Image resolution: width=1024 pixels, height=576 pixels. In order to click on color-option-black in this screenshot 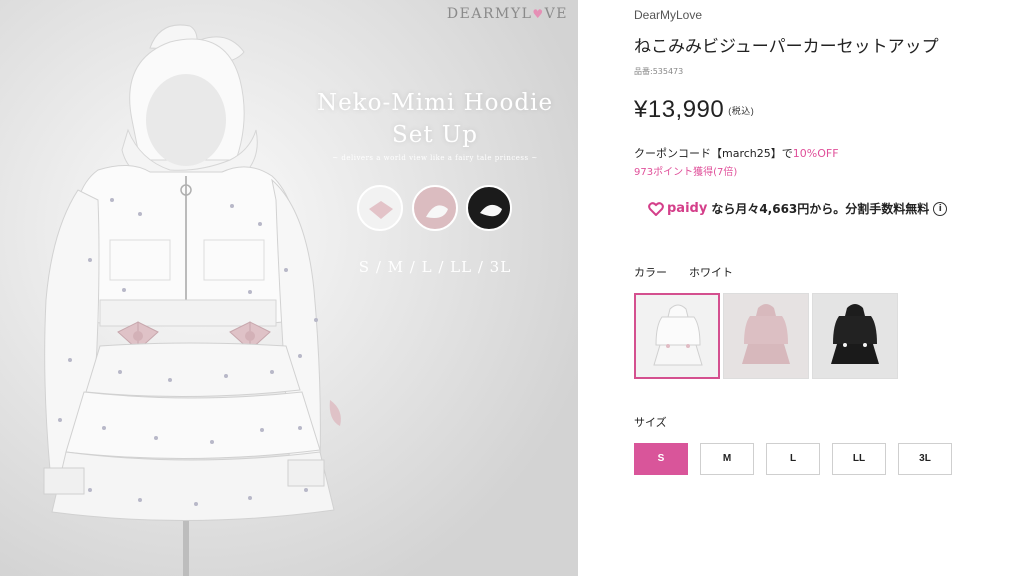, I will do `click(855, 336)`.